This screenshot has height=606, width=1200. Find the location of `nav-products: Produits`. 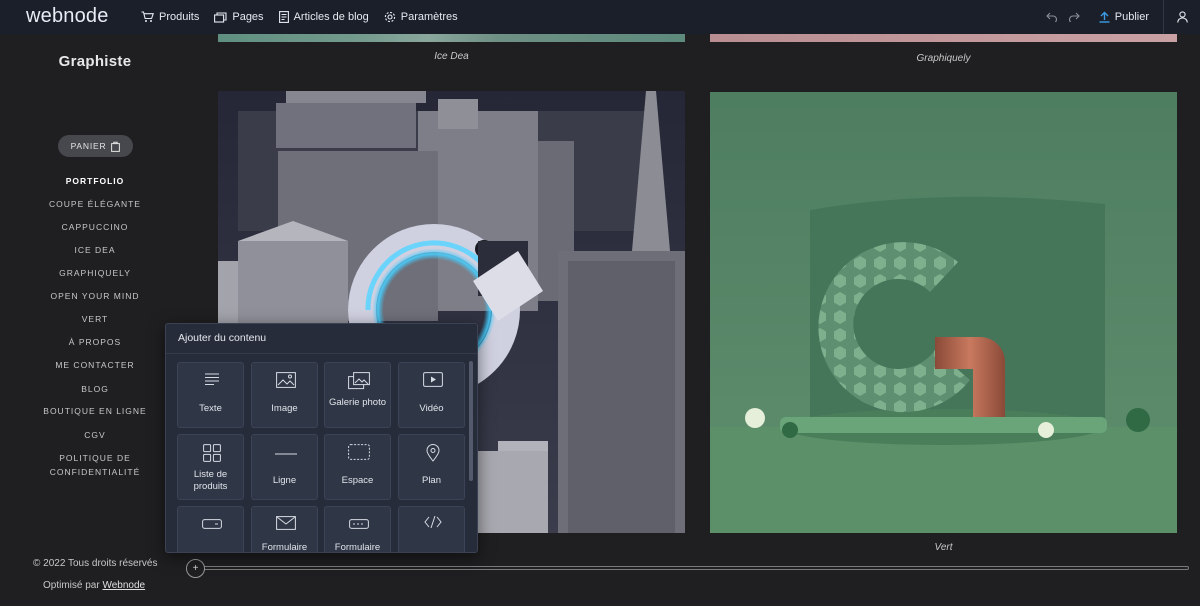

nav-products: Produits is located at coordinates (170, 17).